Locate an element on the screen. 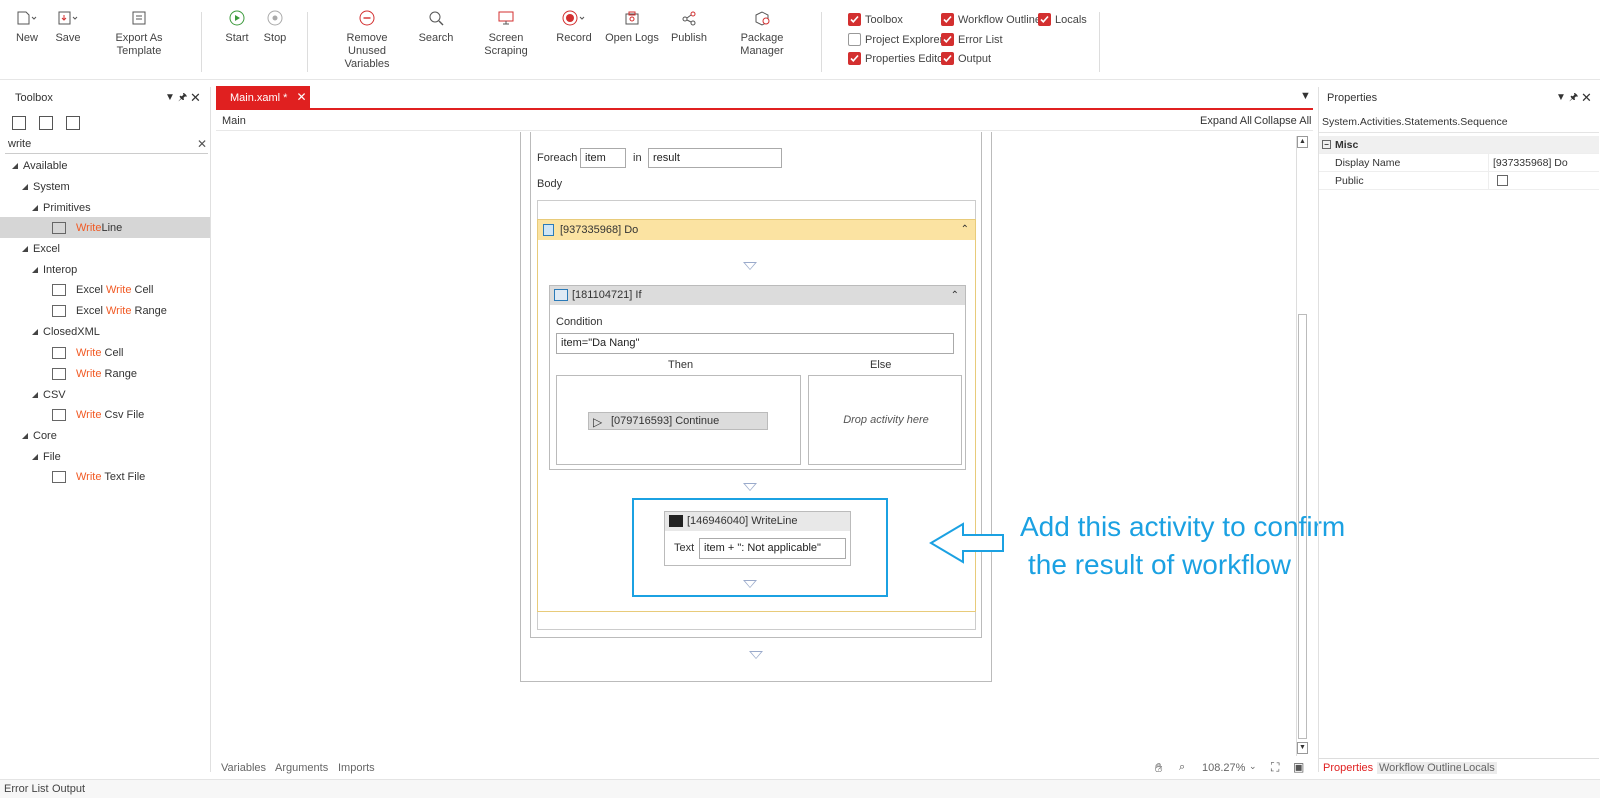 The height and width of the screenshot is (798, 1600). error-list-tab: Error List is located at coordinates (26, 789).